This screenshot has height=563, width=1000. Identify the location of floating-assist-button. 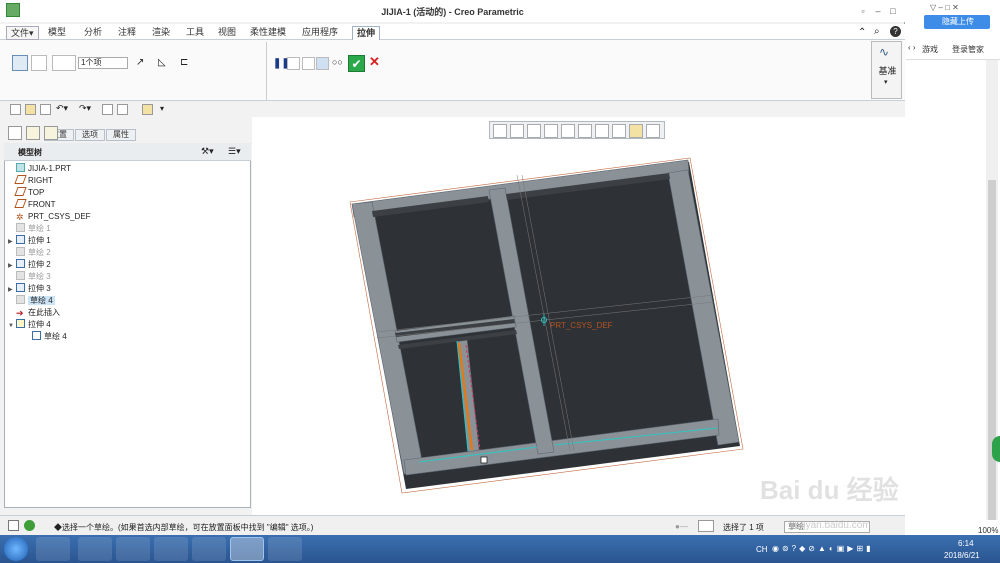
(996, 449).